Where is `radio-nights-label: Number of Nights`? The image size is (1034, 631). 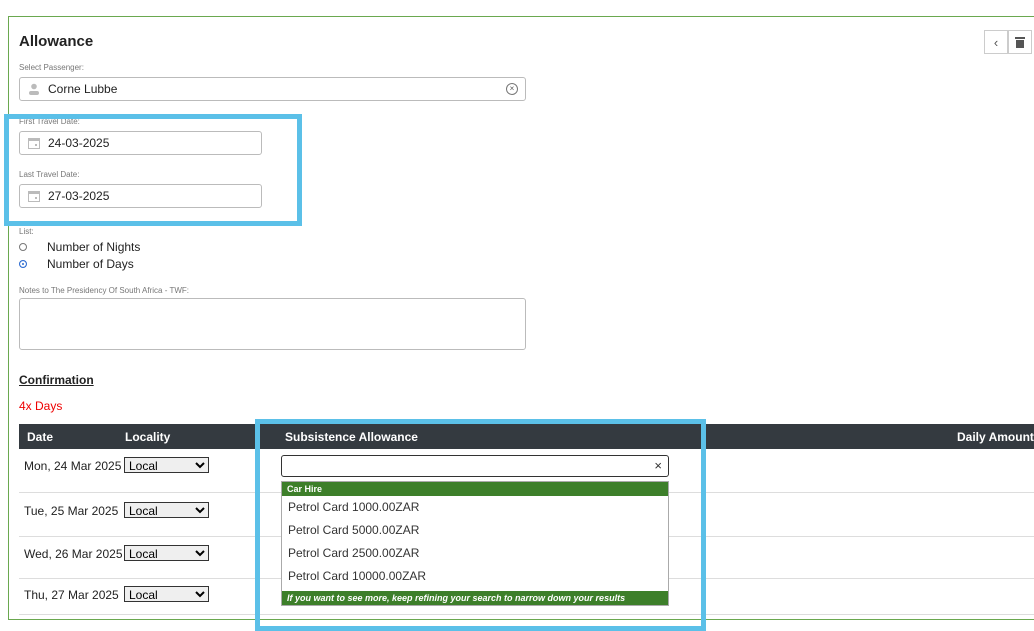 radio-nights-label: Number of Nights is located at coordinates (94, 247).